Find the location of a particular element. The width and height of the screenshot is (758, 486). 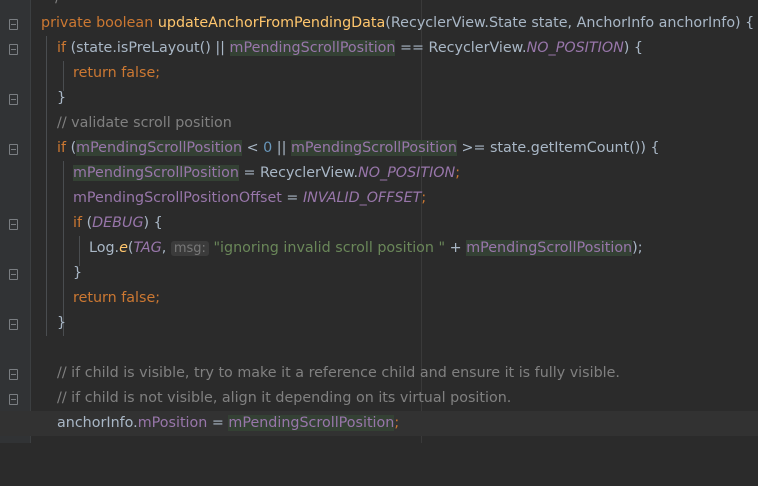

field-ref: mPosition is located at coordinates (172, 423).